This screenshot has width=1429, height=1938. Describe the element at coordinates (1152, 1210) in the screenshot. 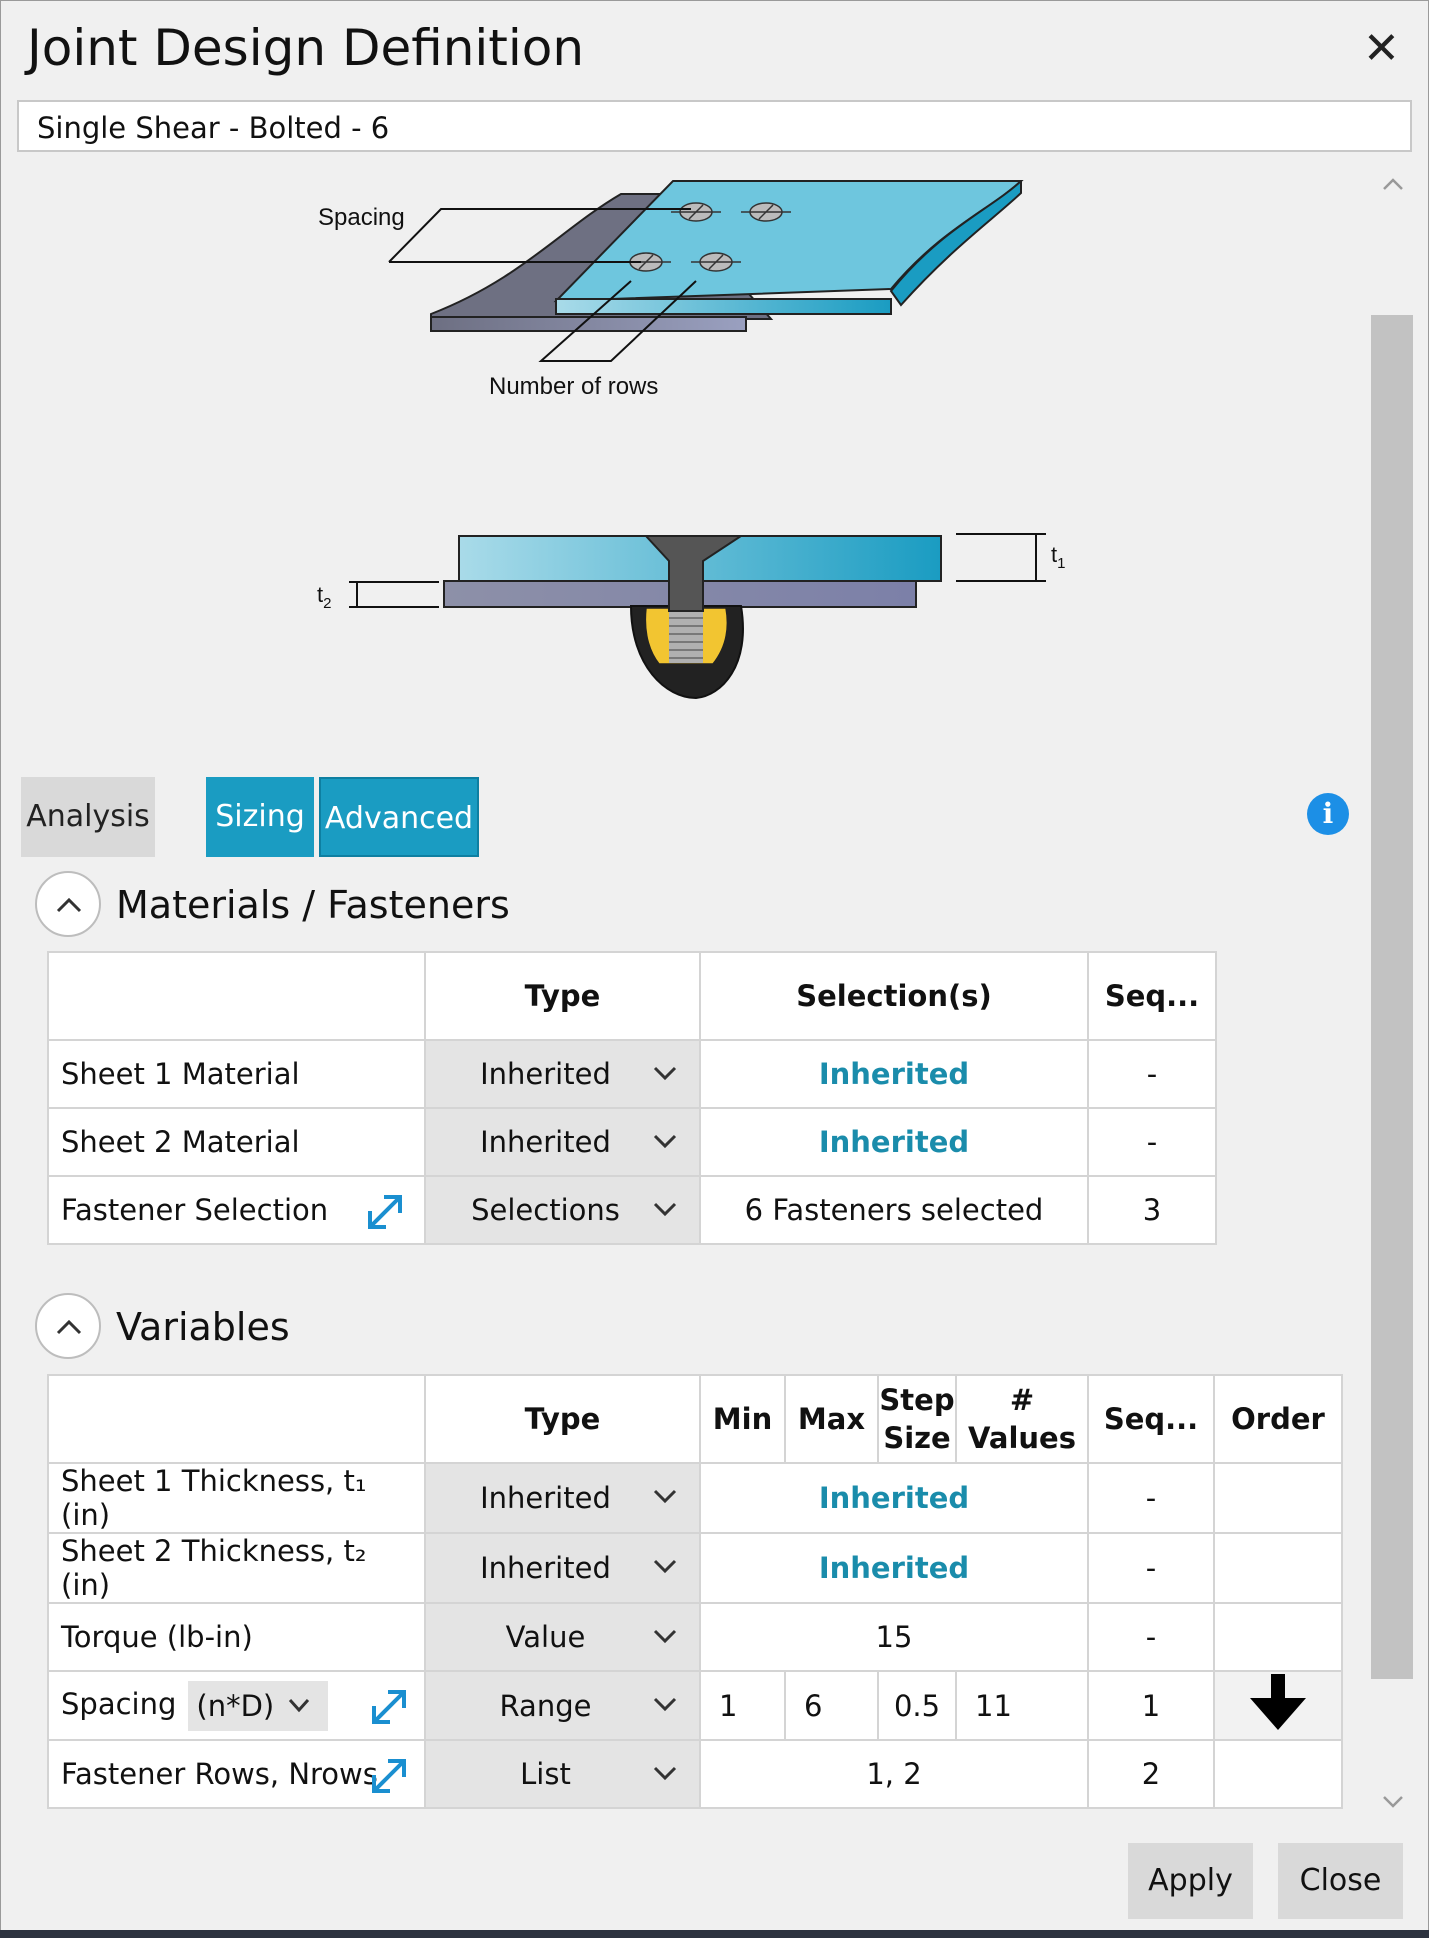

I see `seq-cell: 3` at that location.